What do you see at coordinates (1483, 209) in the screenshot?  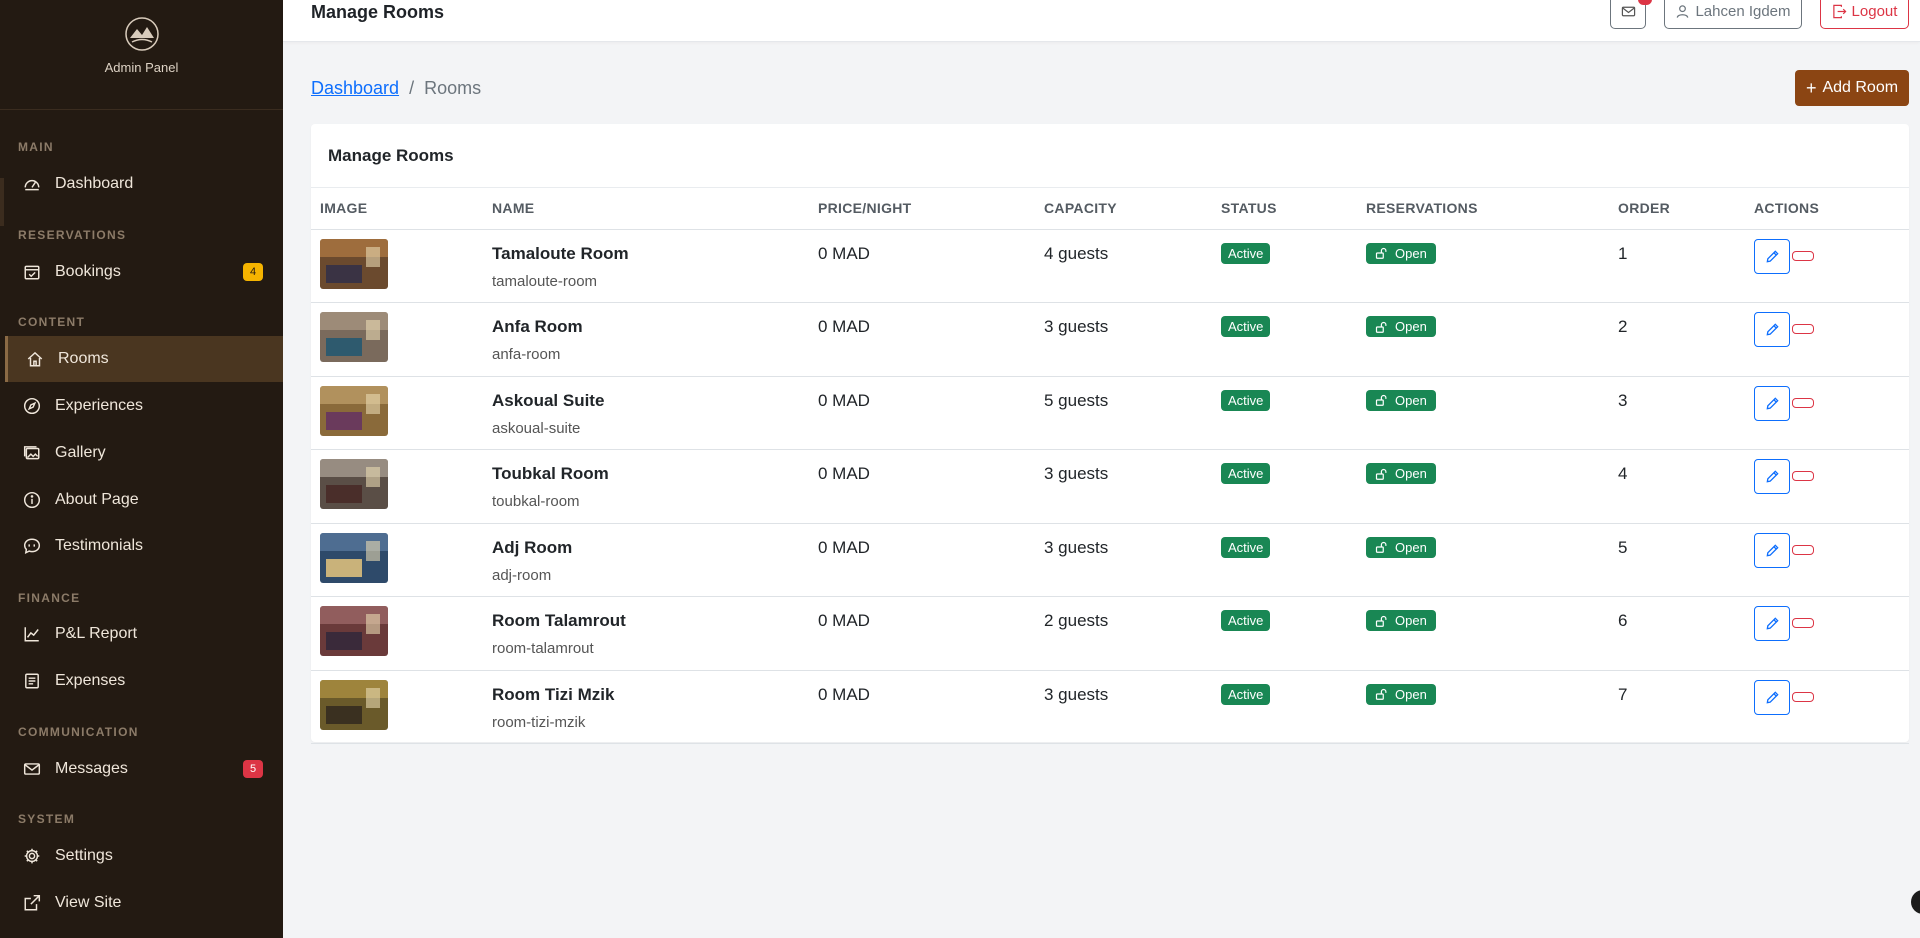 I see `column-header: RESERVATIONS` at bounding box center [1483, 209].